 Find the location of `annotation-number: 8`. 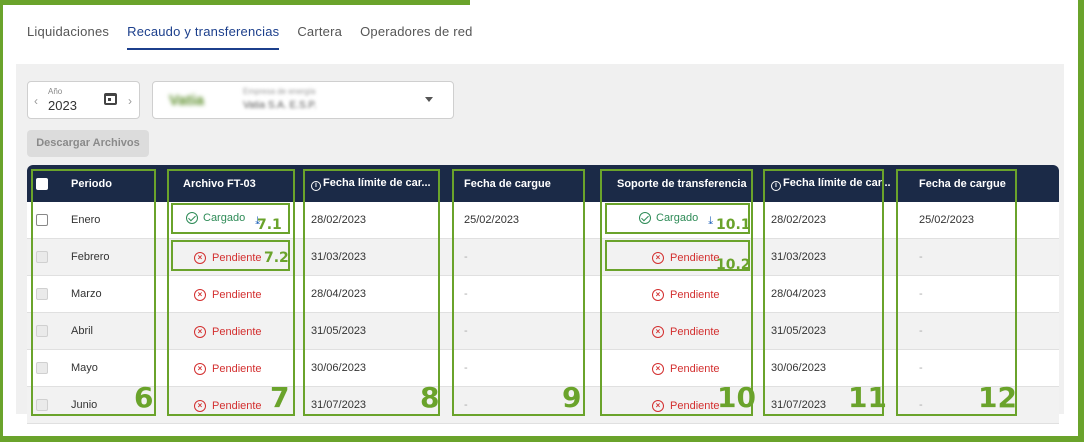

annotation-number: 8 is located at coordinates (430, 397).